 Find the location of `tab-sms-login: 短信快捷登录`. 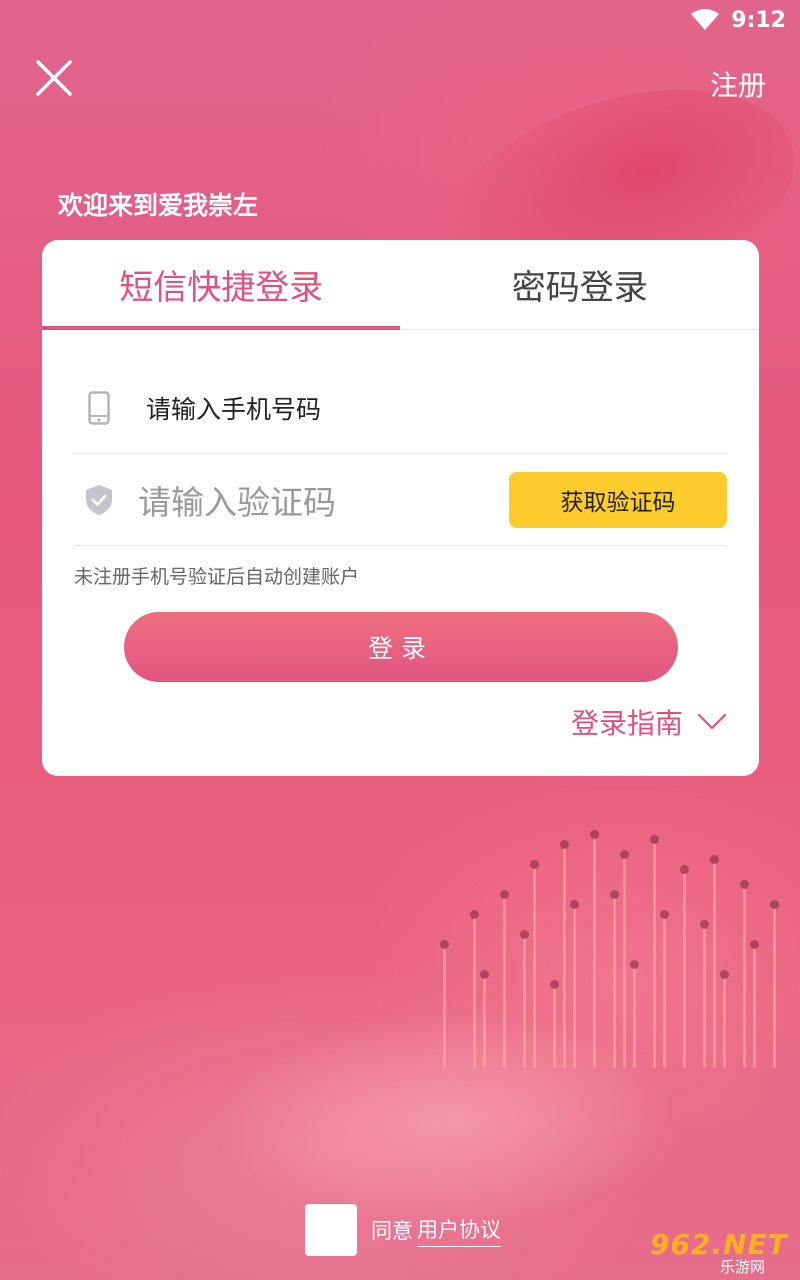

tab-sms-login: 短信快捷登录 is located at coordinates (221, 284).